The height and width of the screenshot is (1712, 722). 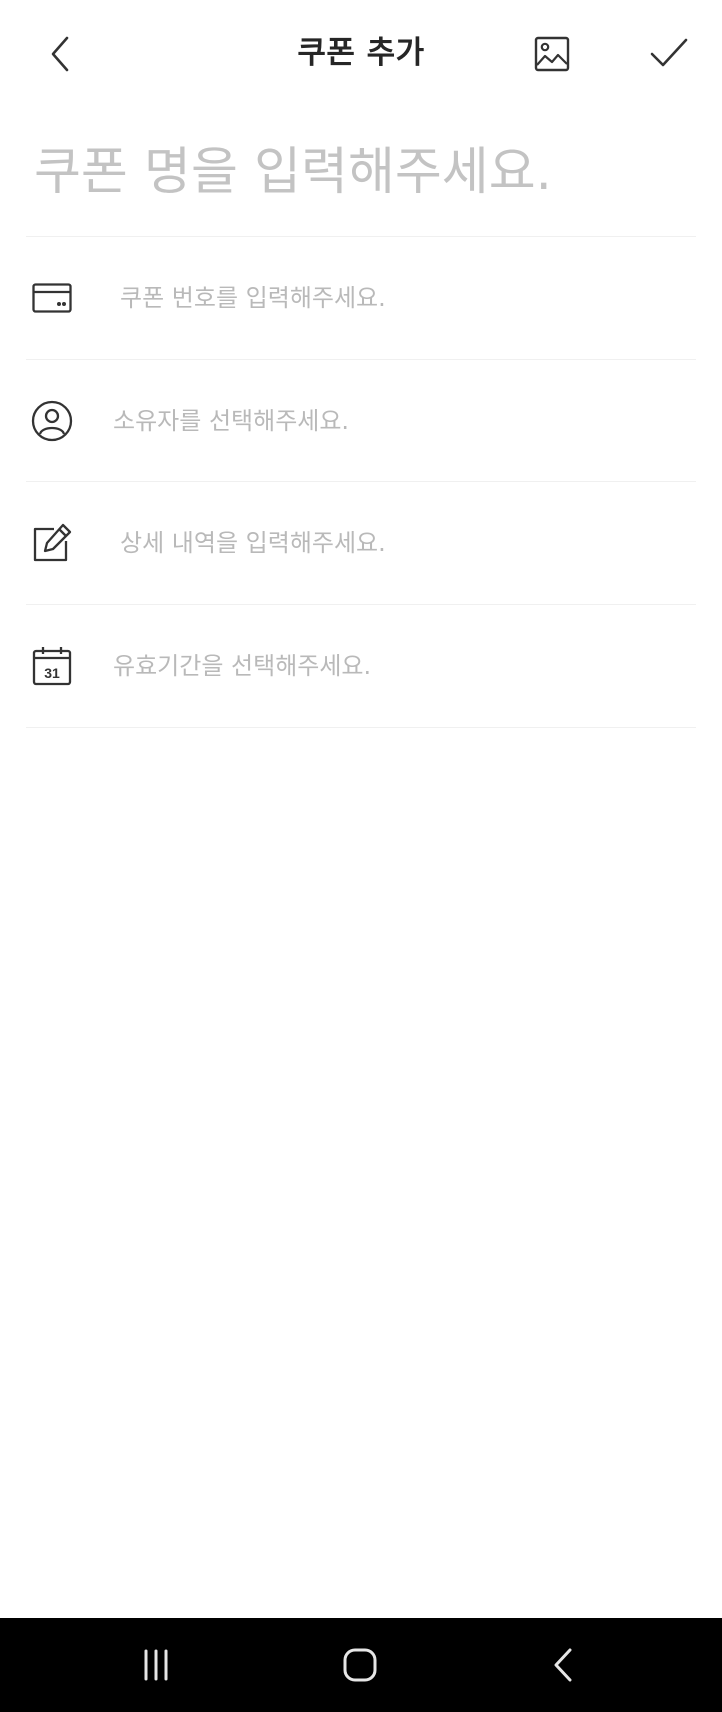 I want to click on user-icon, so click(x=52, y=421).